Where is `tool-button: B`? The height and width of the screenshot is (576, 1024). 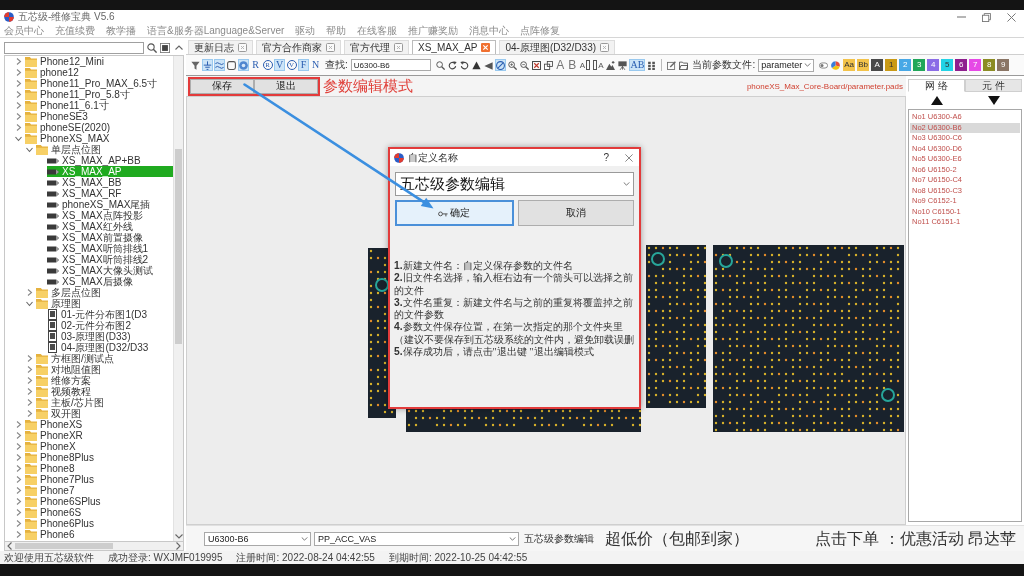
tool-button: B is located at coordinates (572, 65).